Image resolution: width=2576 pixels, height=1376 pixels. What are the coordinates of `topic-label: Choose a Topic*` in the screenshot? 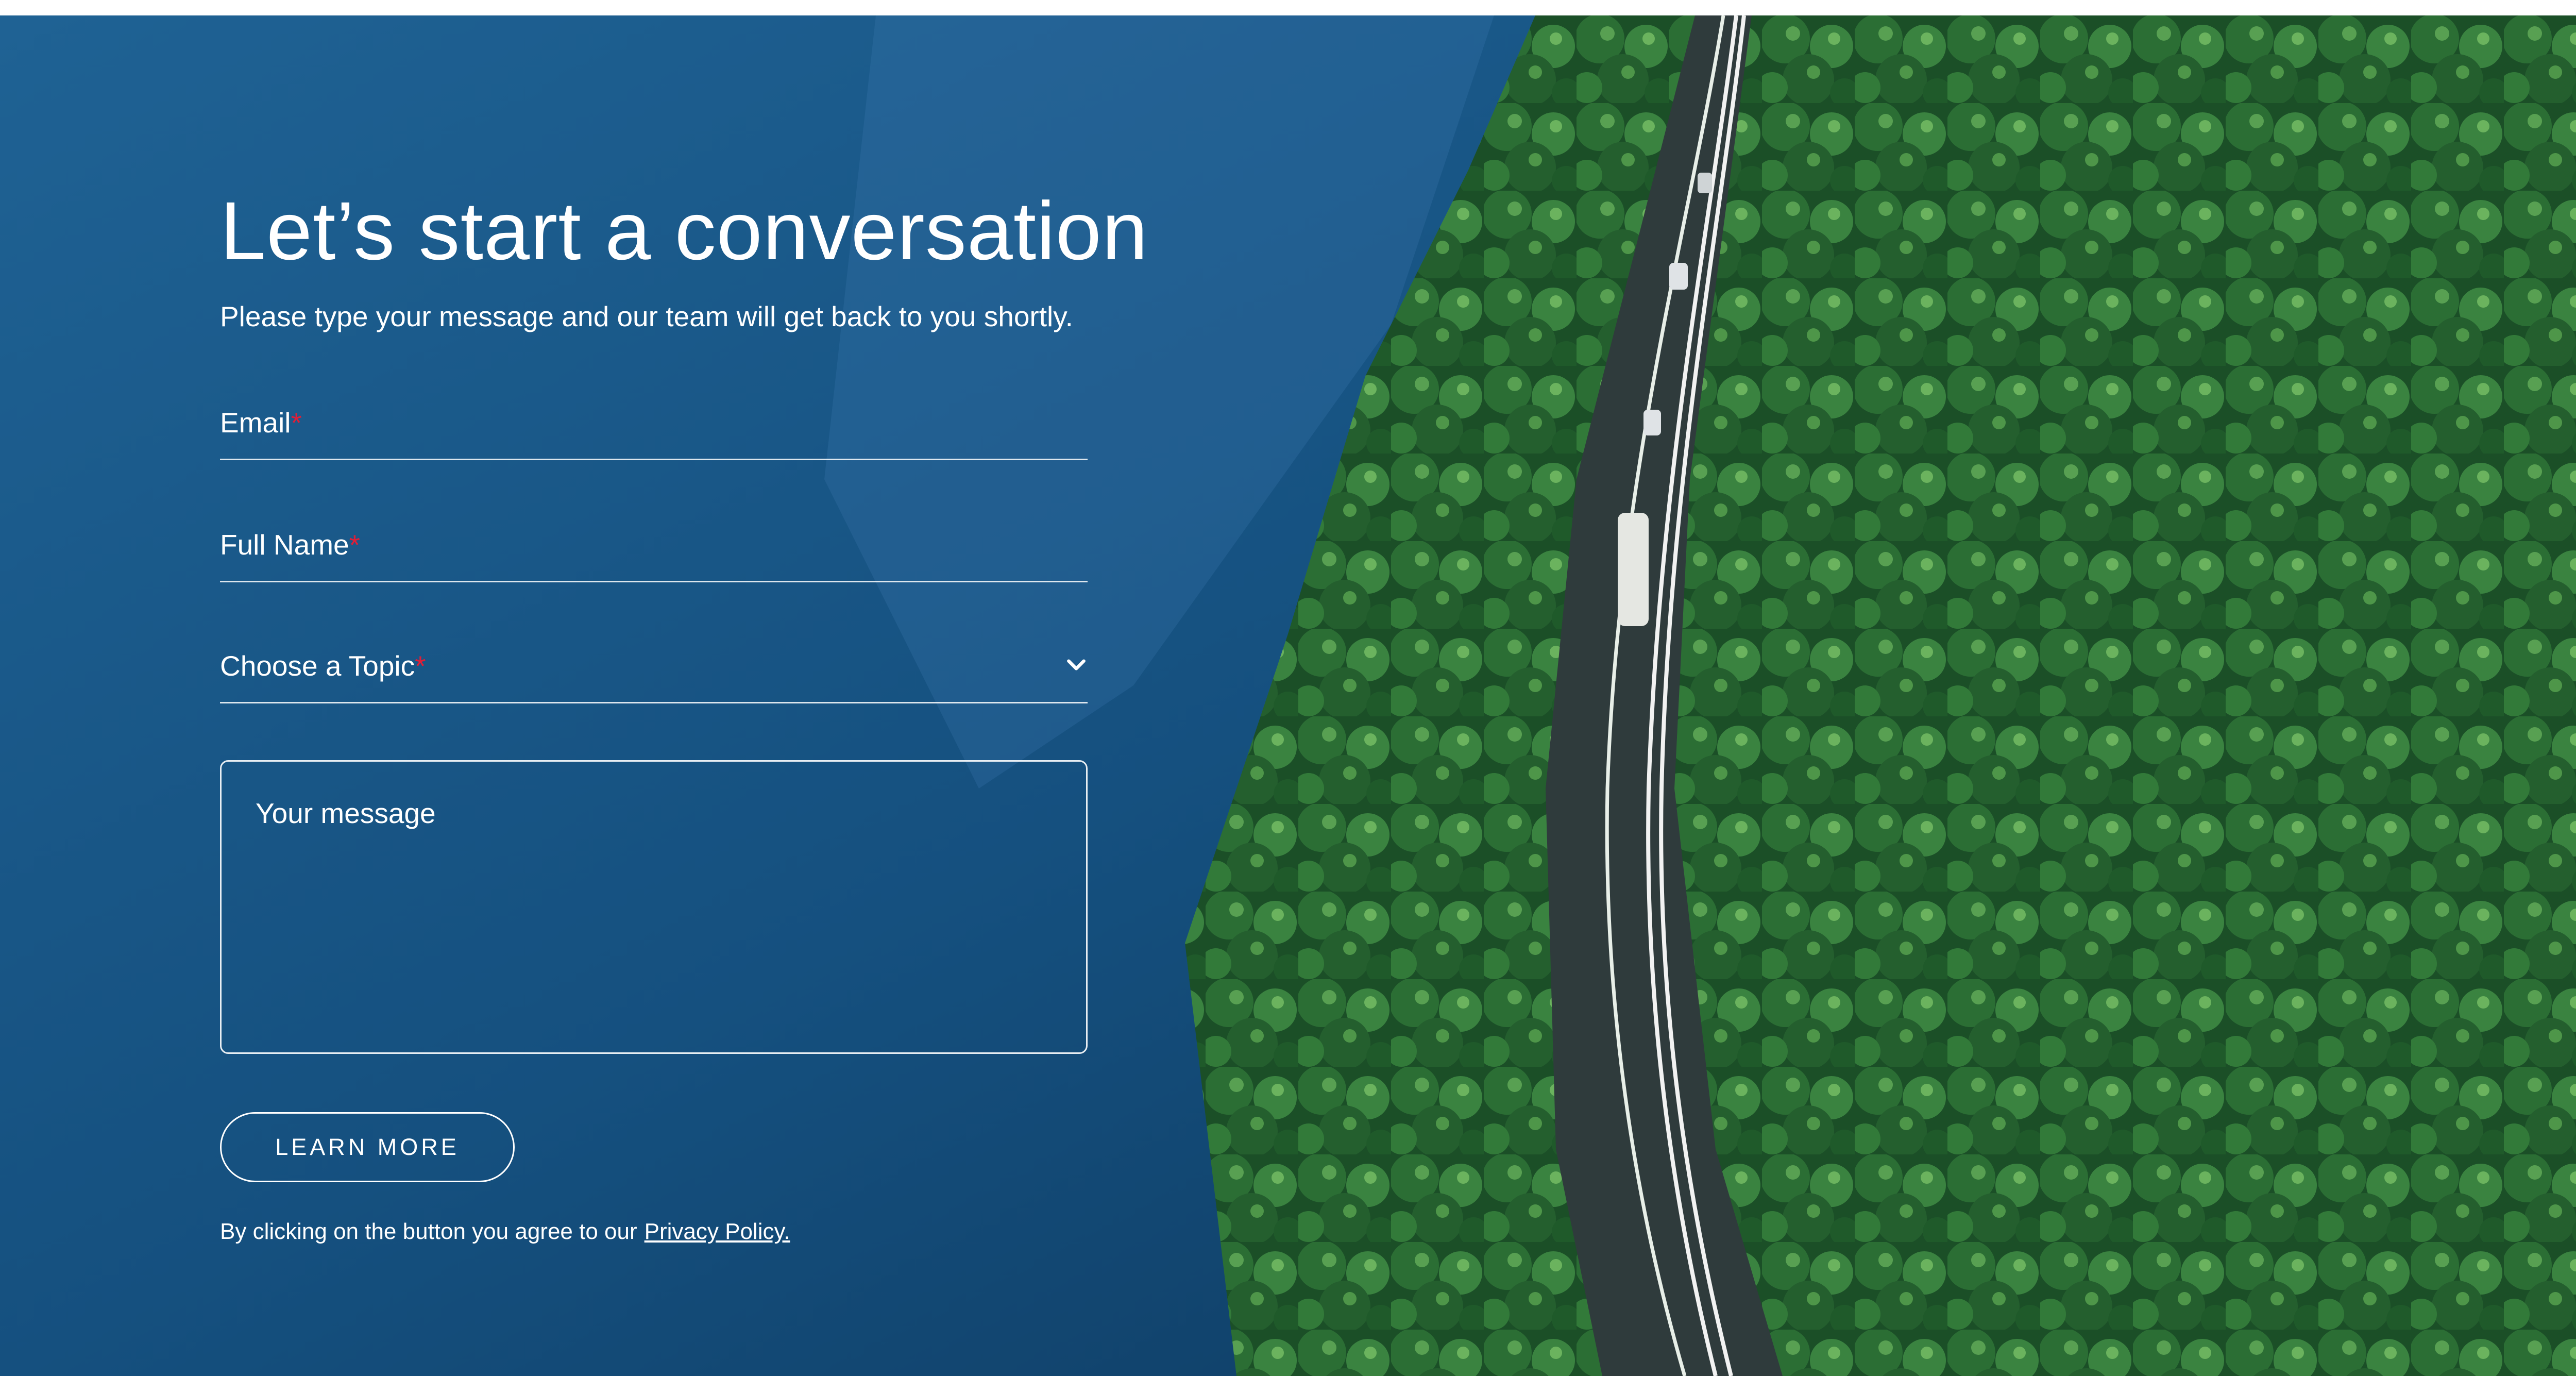 It's located at (323, 666).